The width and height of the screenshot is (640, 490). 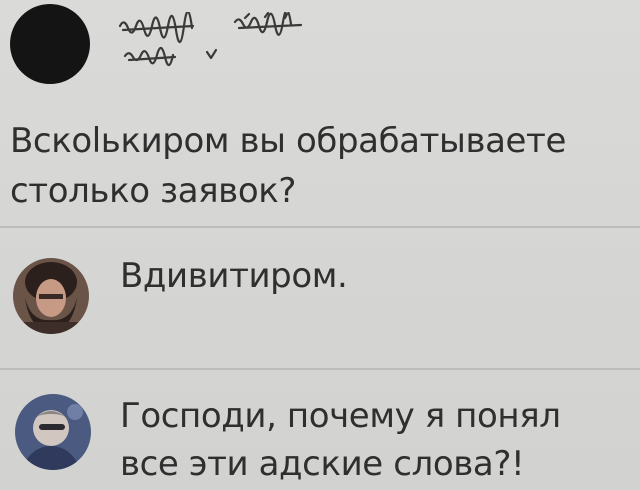 I want to click on comment-2-line-1: Господи, почему я понял, so click(x=340, y=416).